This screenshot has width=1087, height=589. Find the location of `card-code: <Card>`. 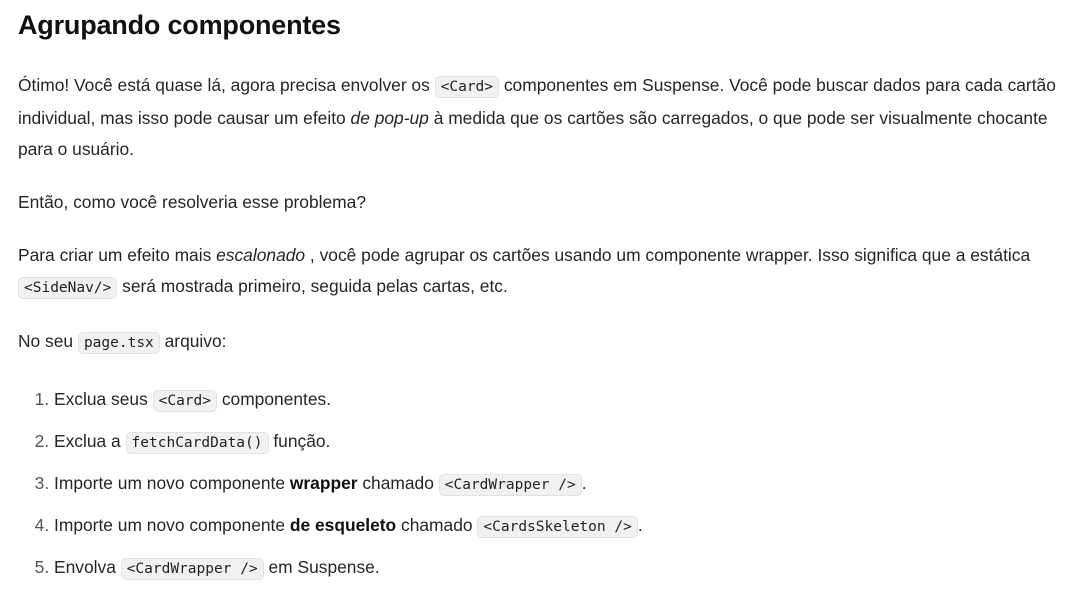

card-code: <Card> is located at coordinates (467, 87).